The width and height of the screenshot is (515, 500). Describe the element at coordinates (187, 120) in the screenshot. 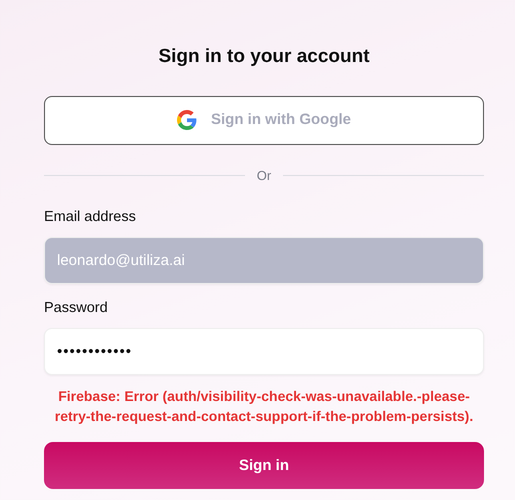

I see `google-logo-icon` at that location.